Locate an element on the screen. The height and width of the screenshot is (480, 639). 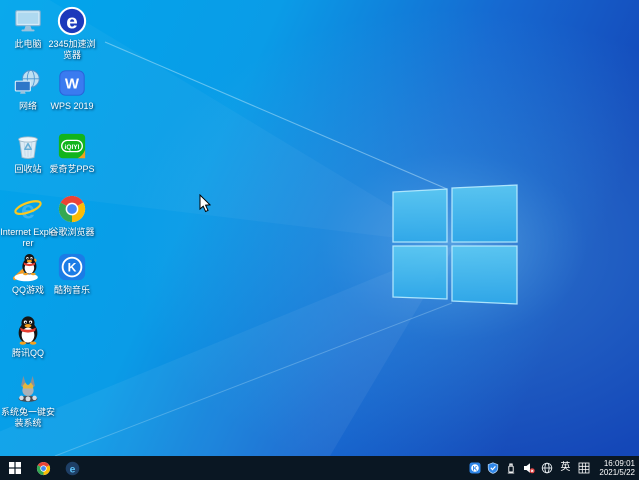
desktop-icon-wps-2019: W WPS 2019 is located at coordinates (72, 90).